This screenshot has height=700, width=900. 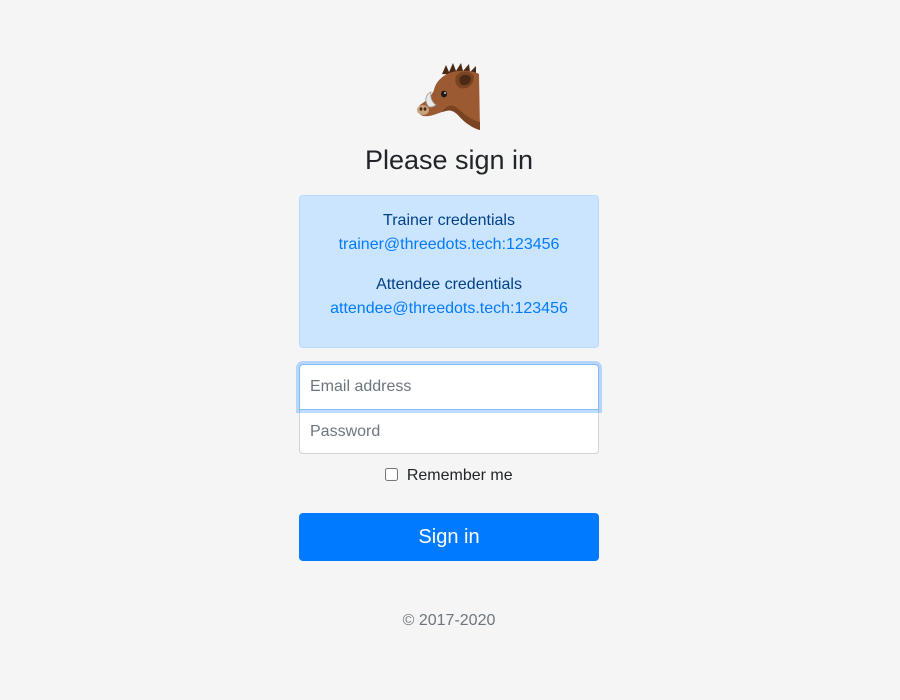 I want to click on page-title: Please sign in, so click(x=449, y=160).